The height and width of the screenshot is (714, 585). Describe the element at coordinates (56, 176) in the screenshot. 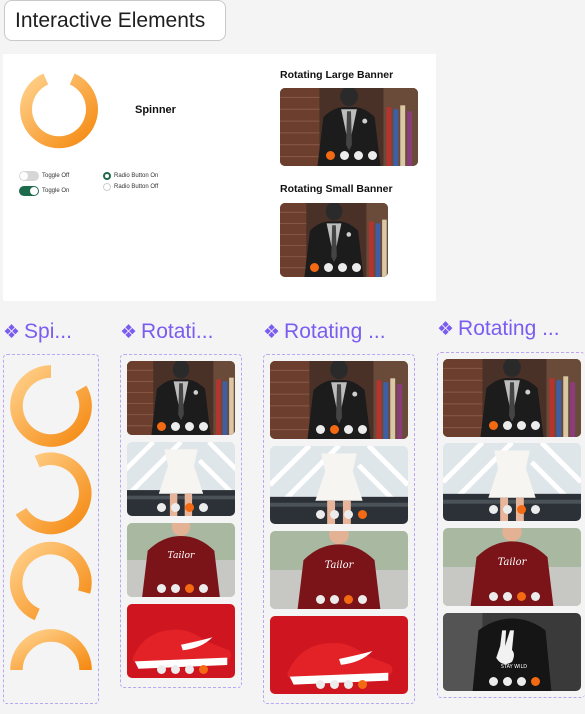

I see `toggle-off-label: Toggle Off` at that location.